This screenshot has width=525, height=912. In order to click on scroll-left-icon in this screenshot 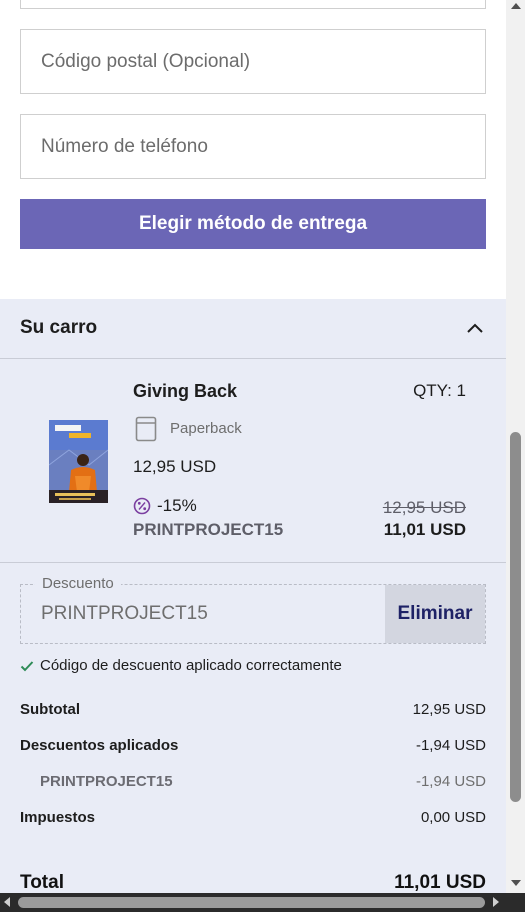, I will do `click(7, 902)`.